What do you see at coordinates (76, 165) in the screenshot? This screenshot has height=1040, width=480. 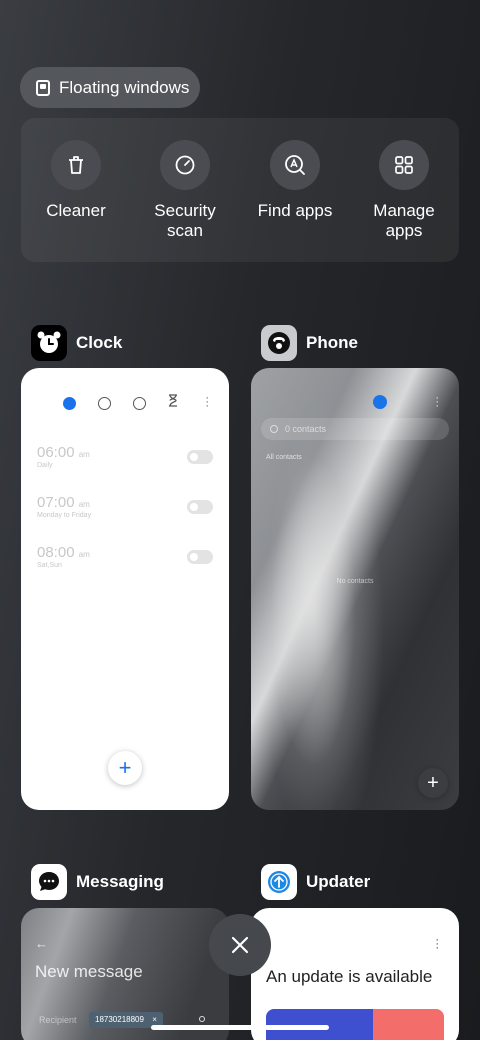 I see `trash-icon` at bounding box center [76, 165].